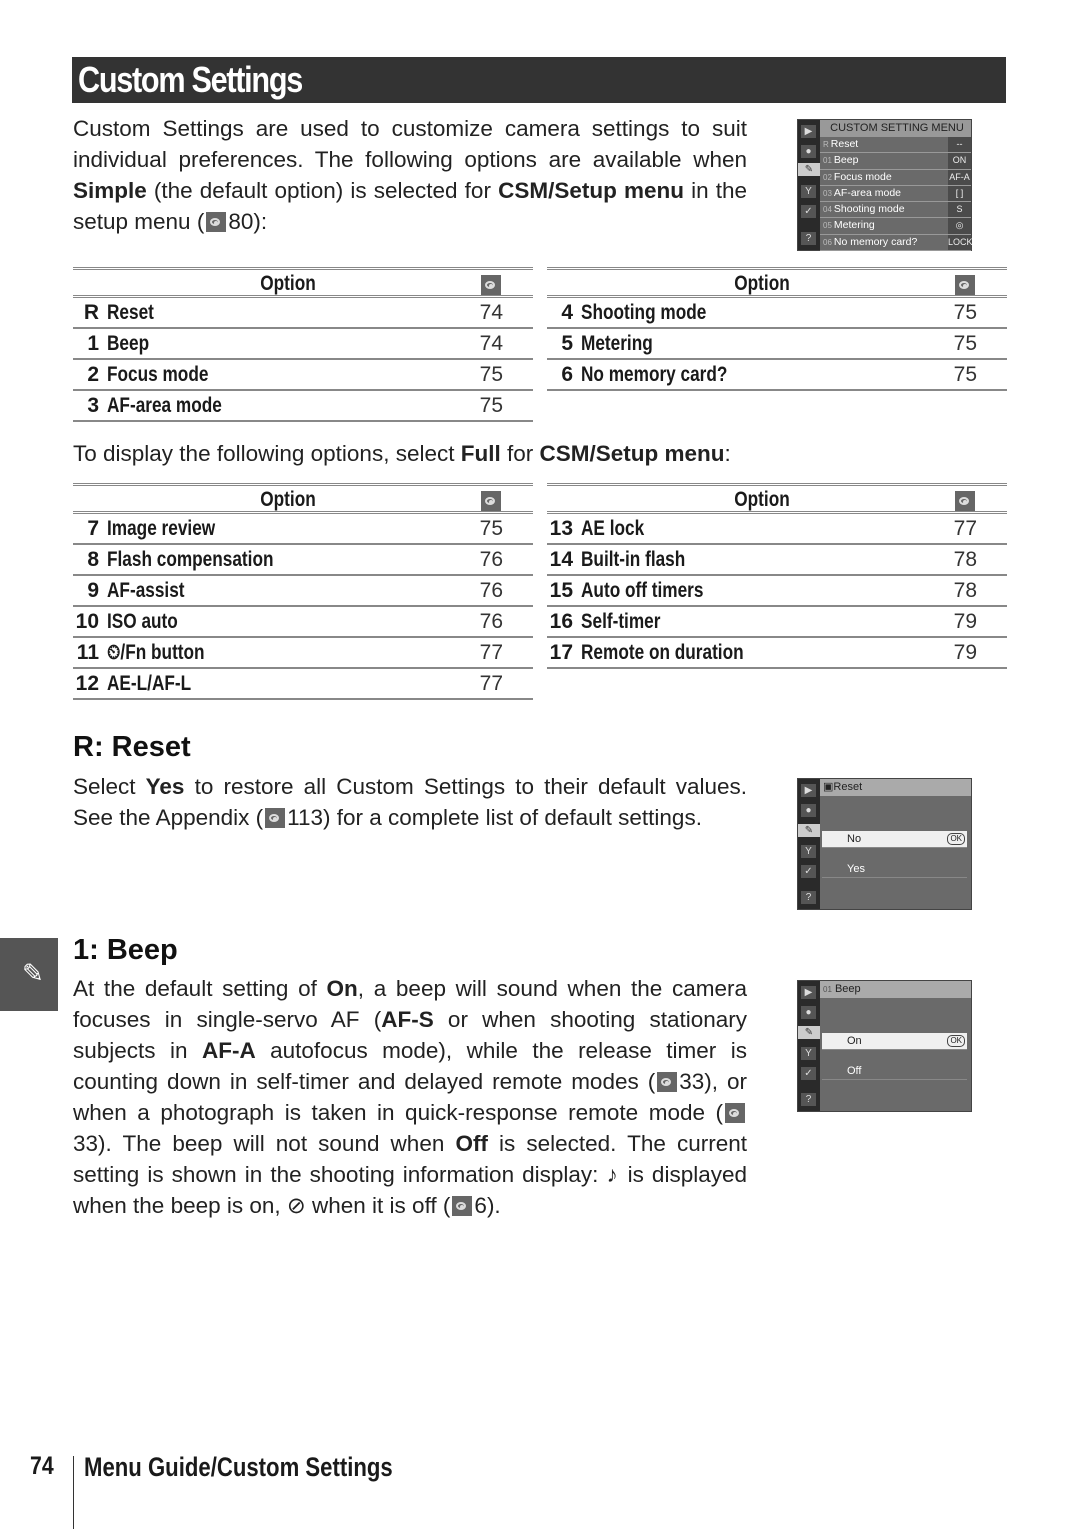 This screenshot has height=1529, width=1080. What do you see at coordinates (303, 406) in the screenshot?
I see `table-row: 3 AF-area mode 75` at bounding box center [303, 406].